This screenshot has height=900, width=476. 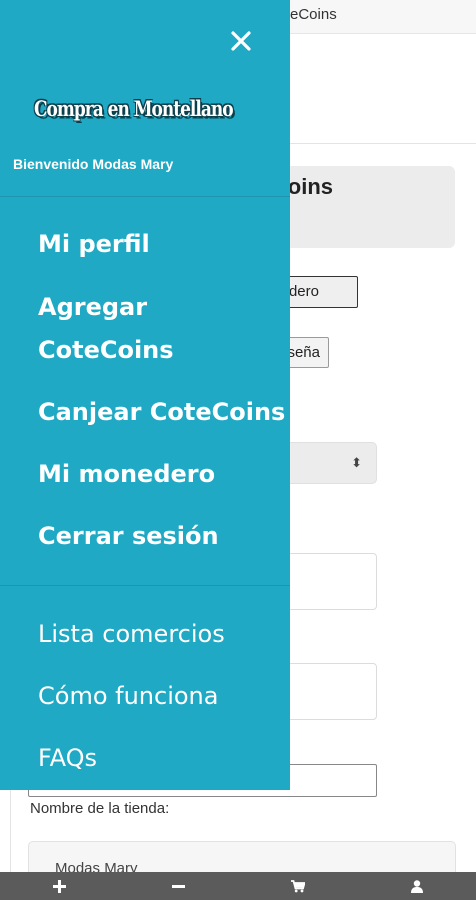 What do you see at coordinates (162, 412) in the screenshot?
I see `menu-item-redeem-cotecoins: Canjear CoteCoins` at bounding box center [162, 412].